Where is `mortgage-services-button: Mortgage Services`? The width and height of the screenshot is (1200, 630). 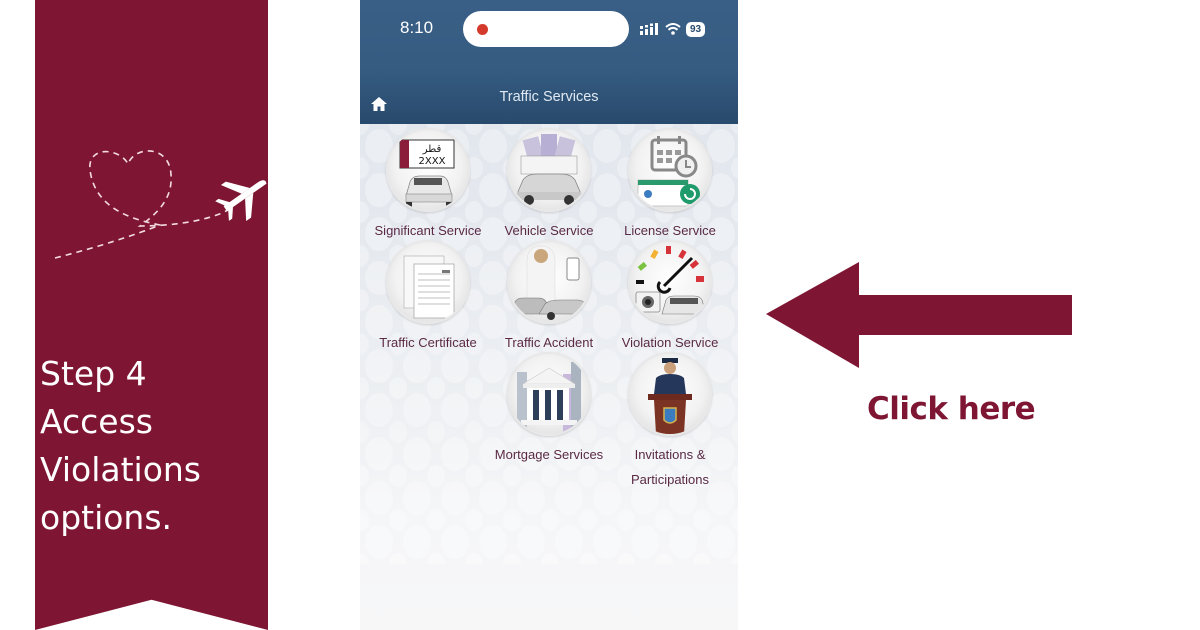
mortgage-services-button: Mortgage Services is located at coordinates (549, 409).